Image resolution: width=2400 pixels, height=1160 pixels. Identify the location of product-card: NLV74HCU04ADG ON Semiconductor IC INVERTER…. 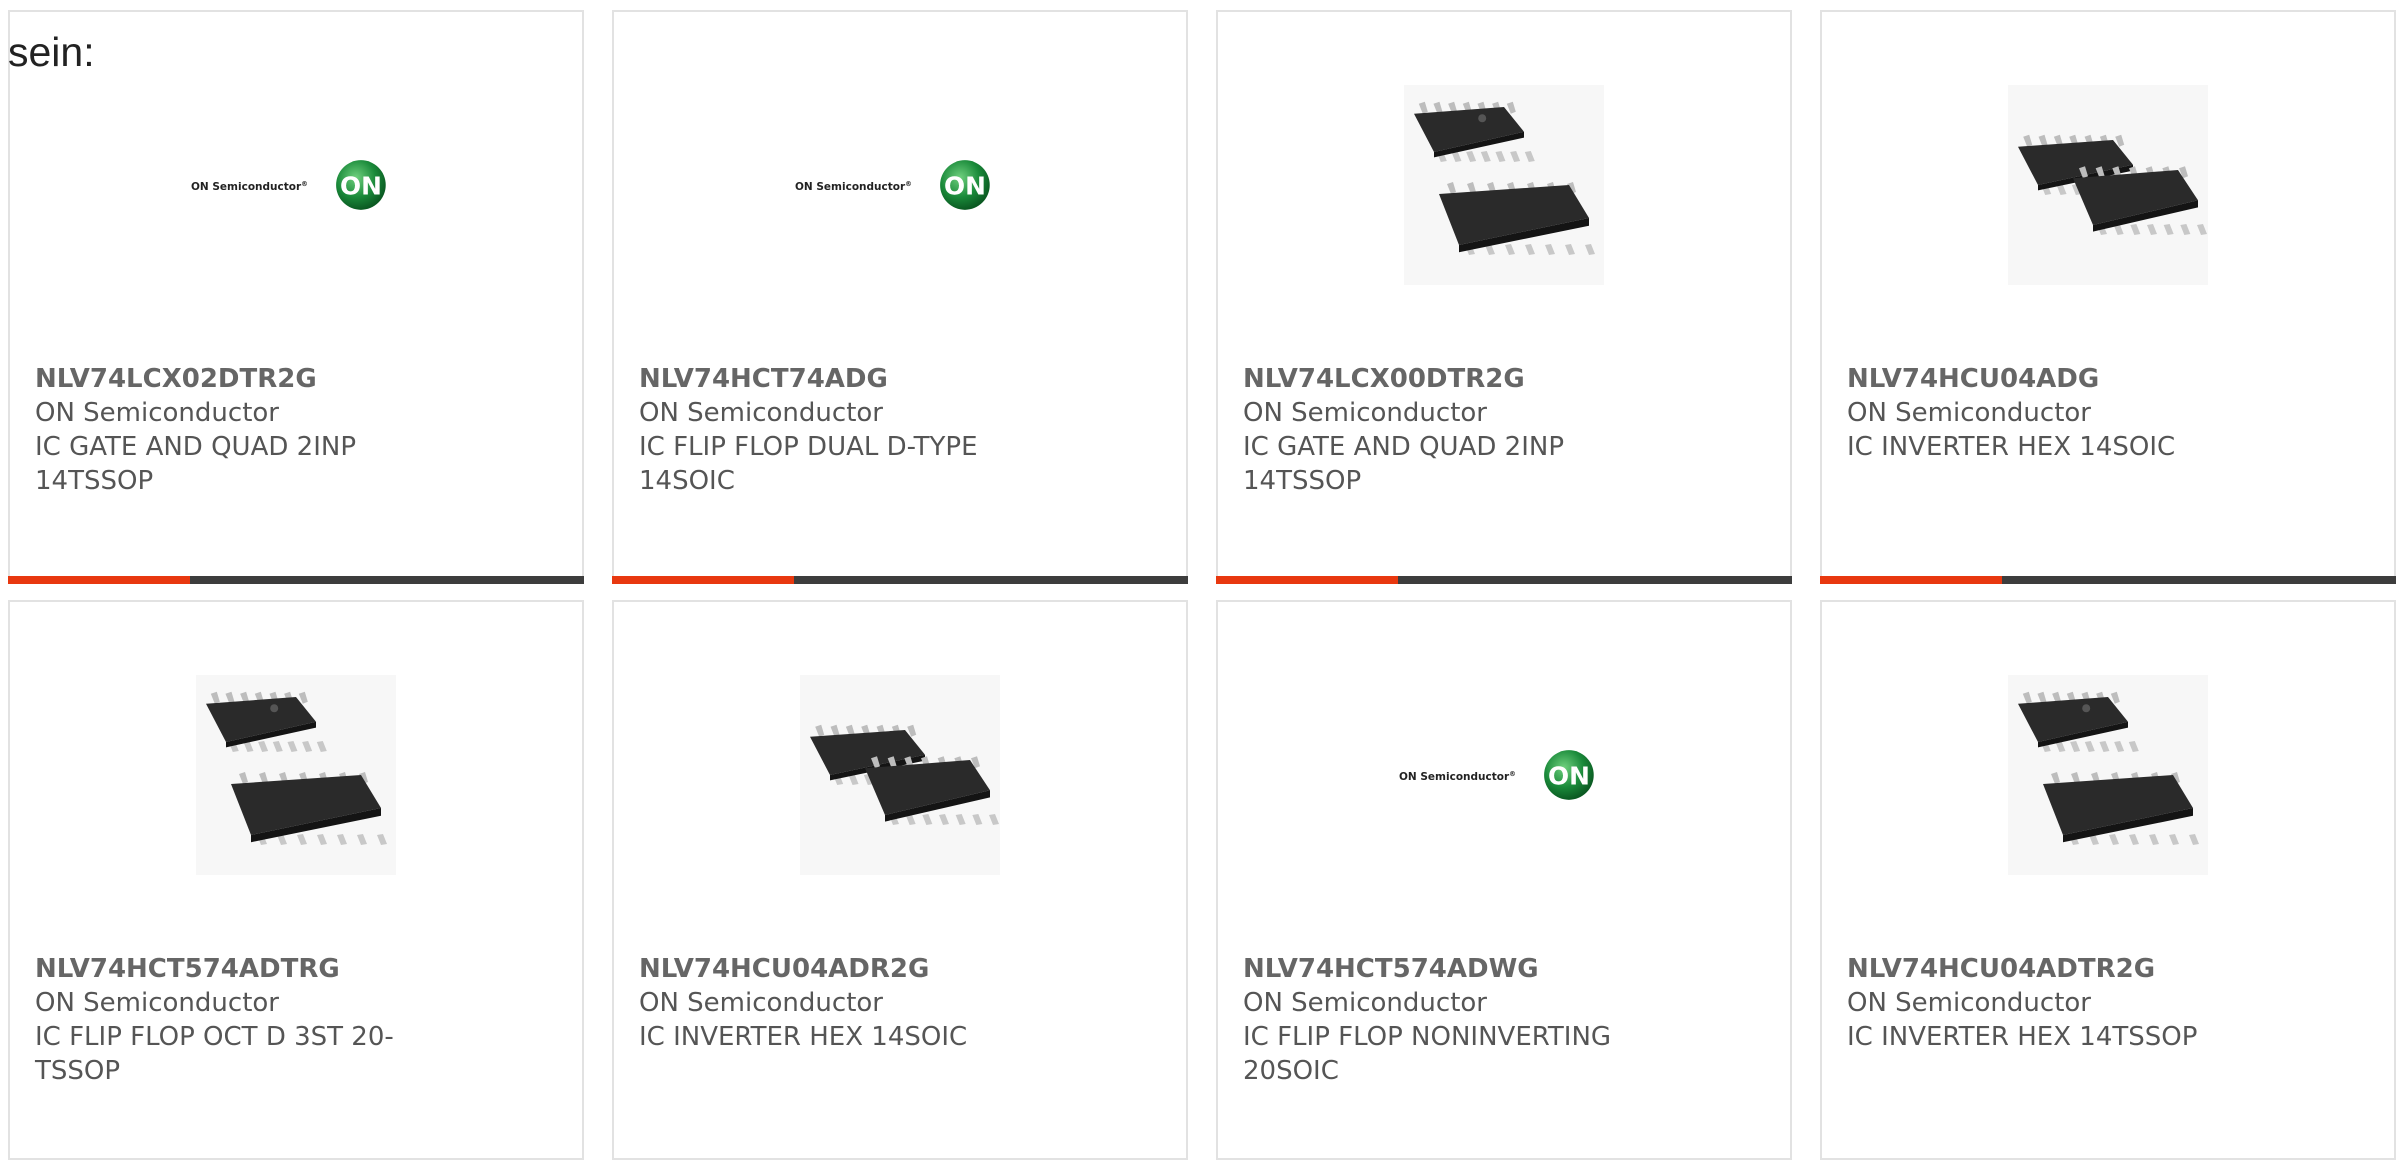
(2108, 297).